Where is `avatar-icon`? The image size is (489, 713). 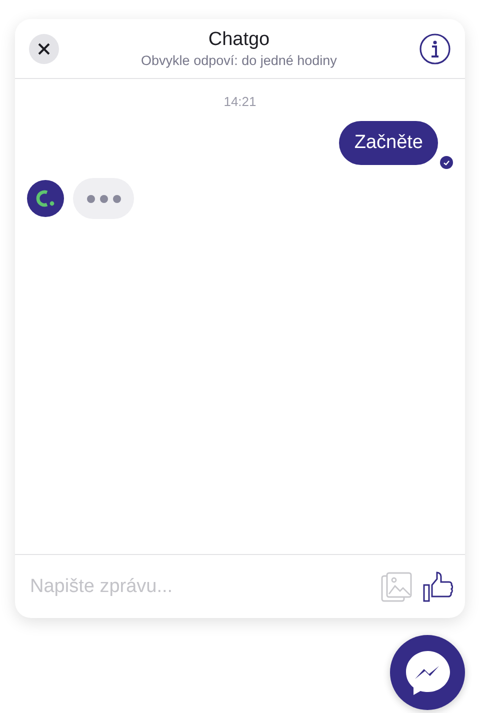
avatar-icon is located at coordinates (45, 198).